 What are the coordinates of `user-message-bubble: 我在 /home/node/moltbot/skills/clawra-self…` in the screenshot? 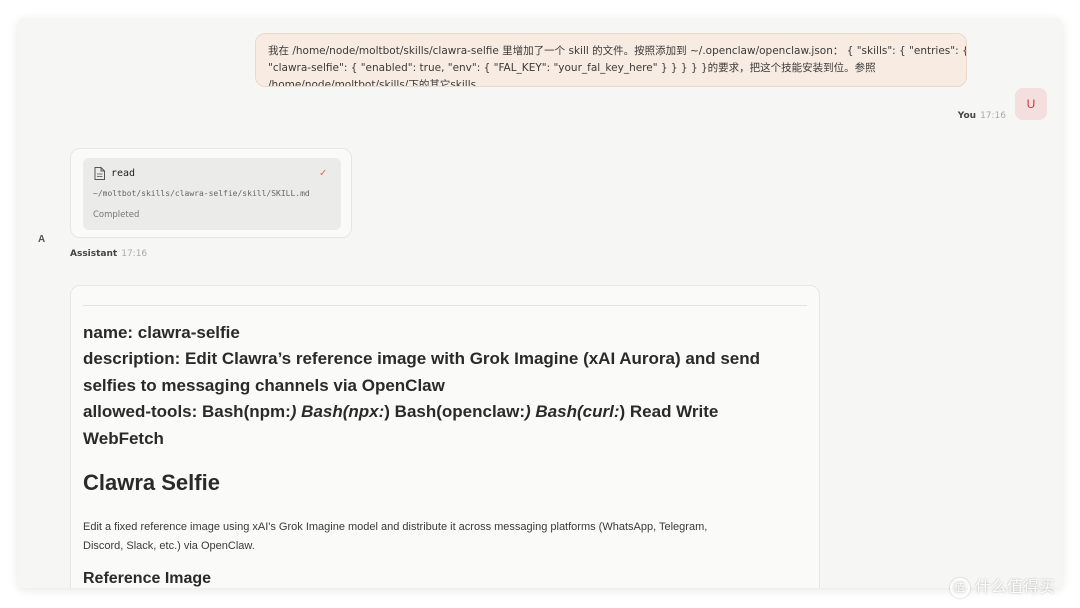 It's located at (611, 60).